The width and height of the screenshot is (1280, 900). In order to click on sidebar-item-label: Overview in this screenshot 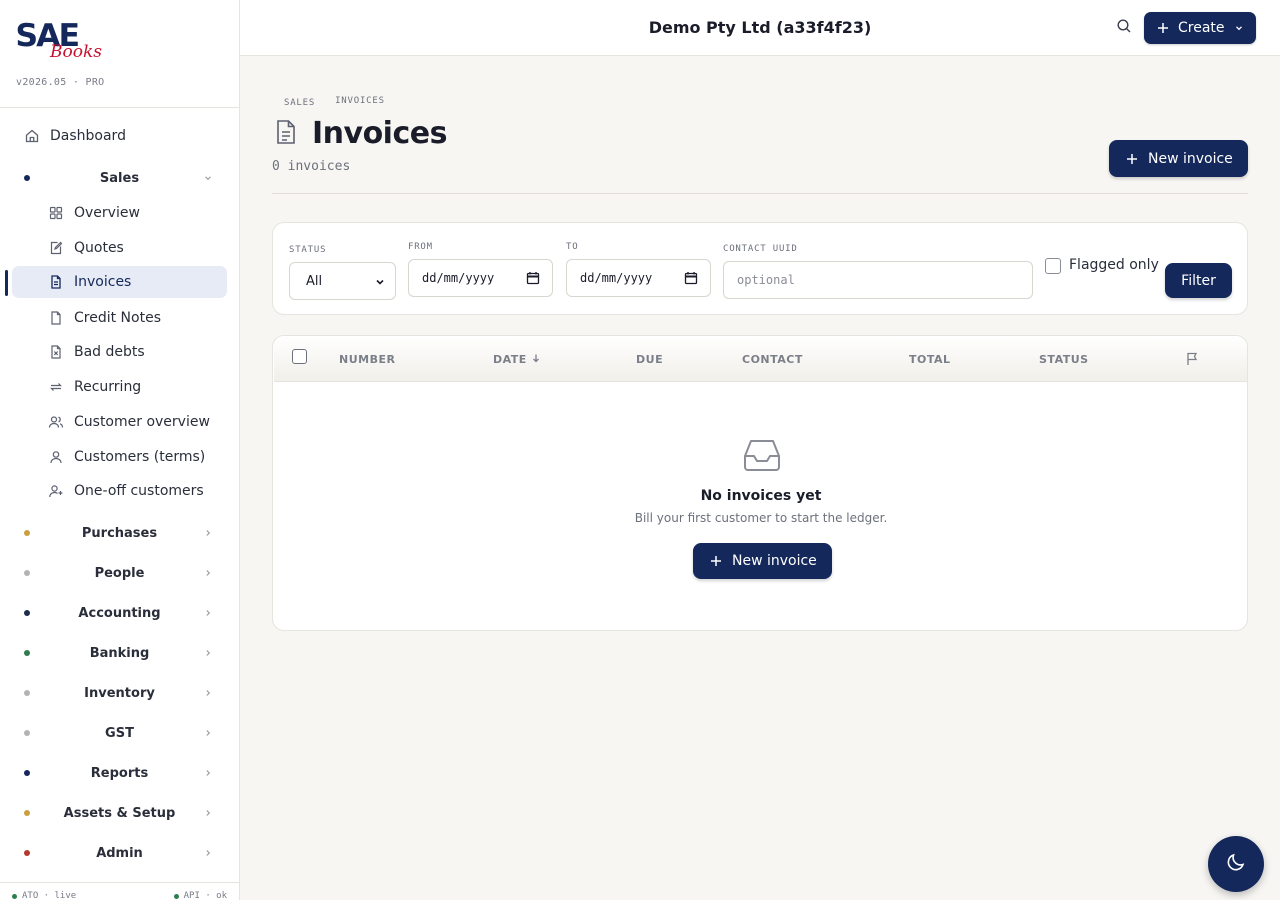, I will do `click(107, 213)`.